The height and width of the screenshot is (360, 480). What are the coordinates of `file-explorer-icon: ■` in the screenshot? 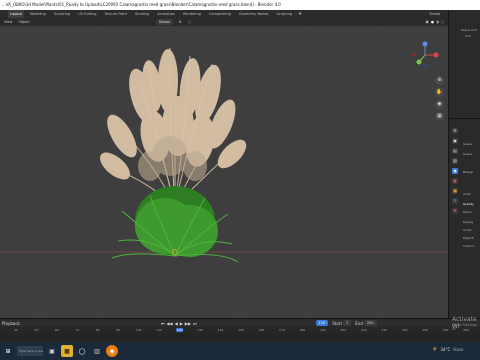 It's located at (67, 351).